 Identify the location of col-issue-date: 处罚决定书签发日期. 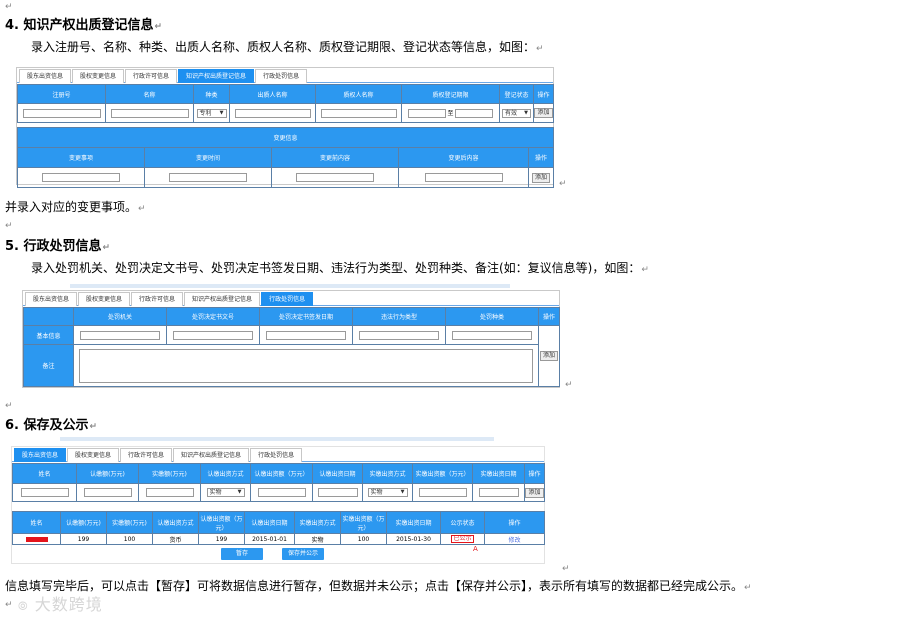
(306, 316).